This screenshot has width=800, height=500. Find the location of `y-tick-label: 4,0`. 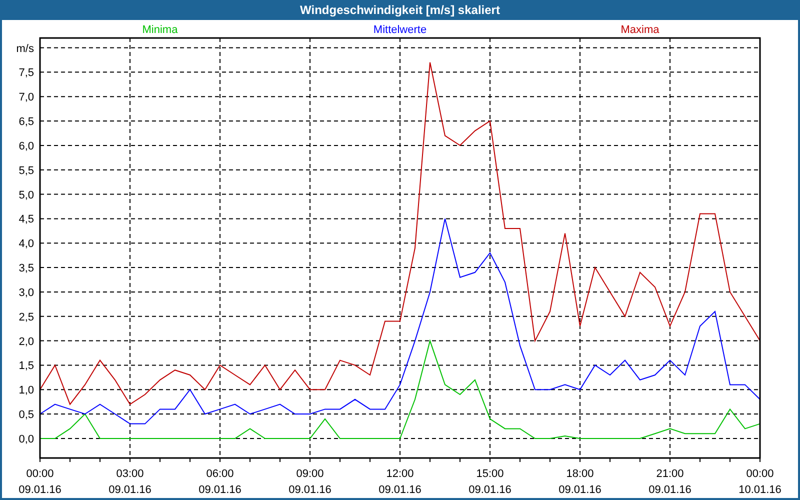

y-tick-label: 4,0 is located at coordinates (26, 244).